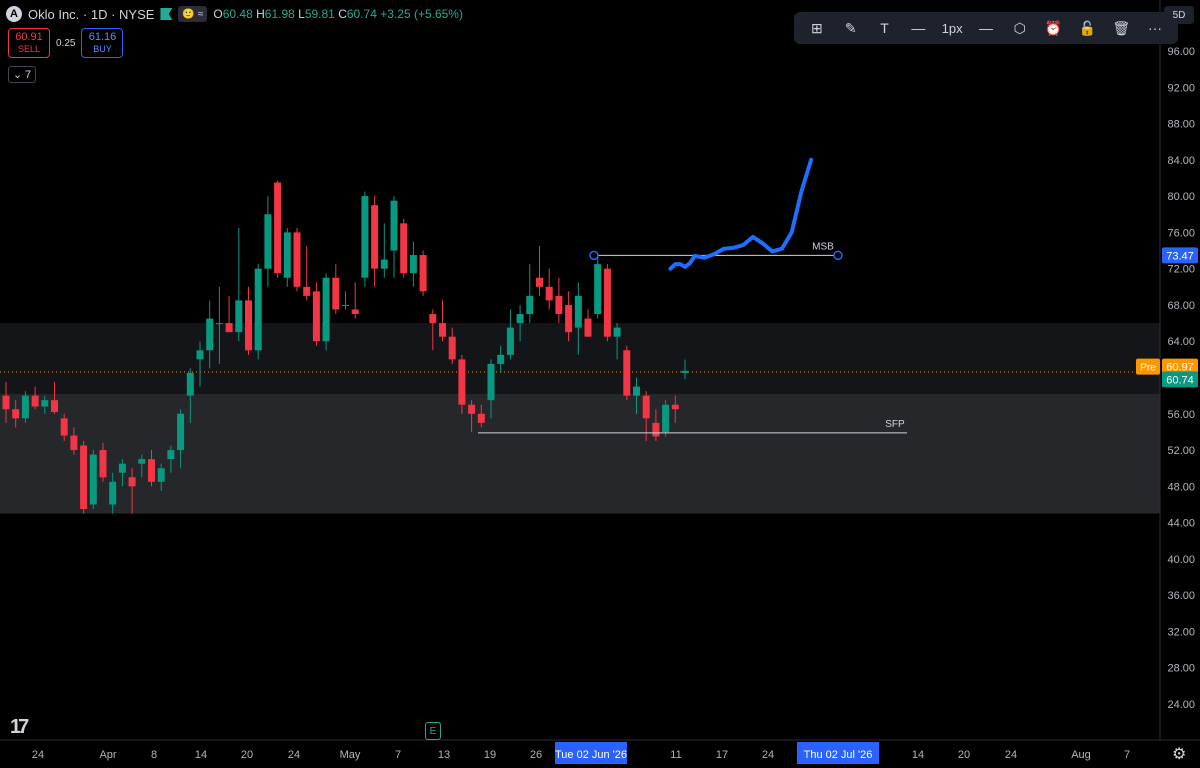  What do you see at coordinates (952, 28) in the screenshot?
I see `line-width-label: 1px` at bounding box center [952, 28].